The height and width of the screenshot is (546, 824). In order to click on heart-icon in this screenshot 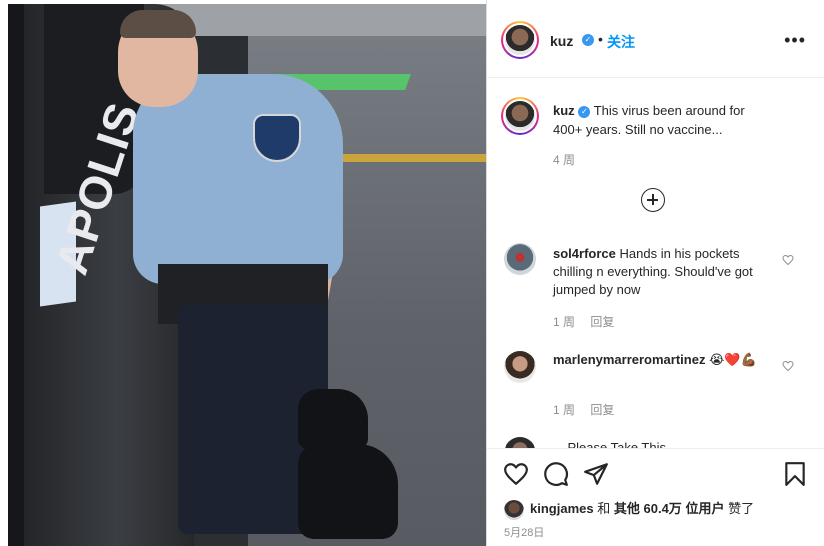, I will do `click(516, 474)`.